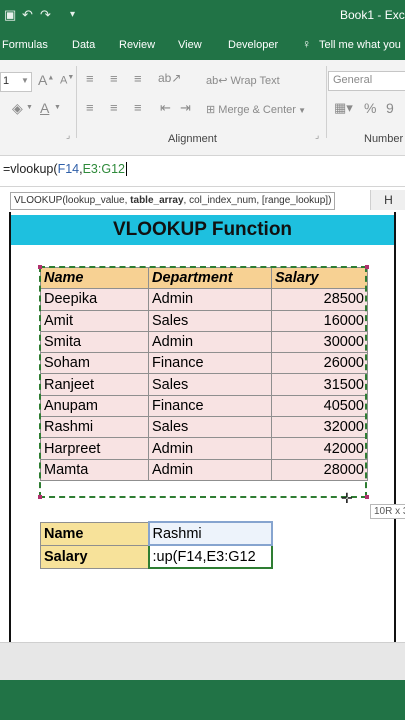  I want to click on table-row: Harpreet Admin 42000, so click(204, 448).